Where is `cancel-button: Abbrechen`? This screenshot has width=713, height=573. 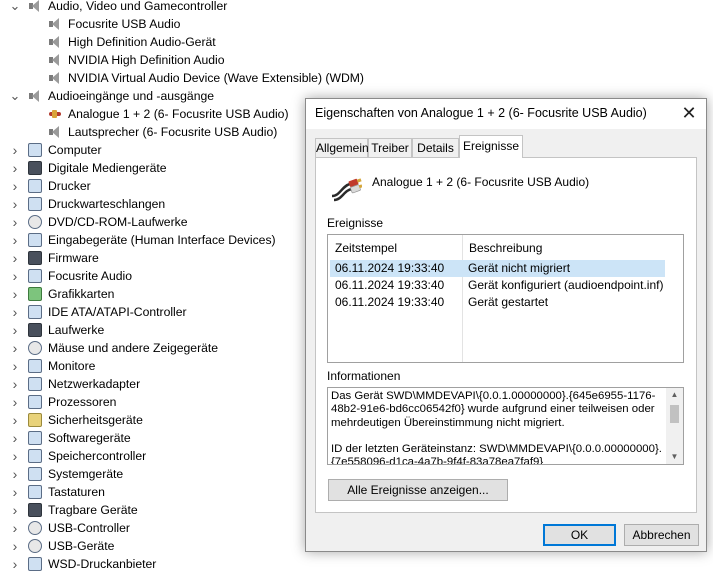 cancel-button: Abbrechen is located at coordinates (661, 535).